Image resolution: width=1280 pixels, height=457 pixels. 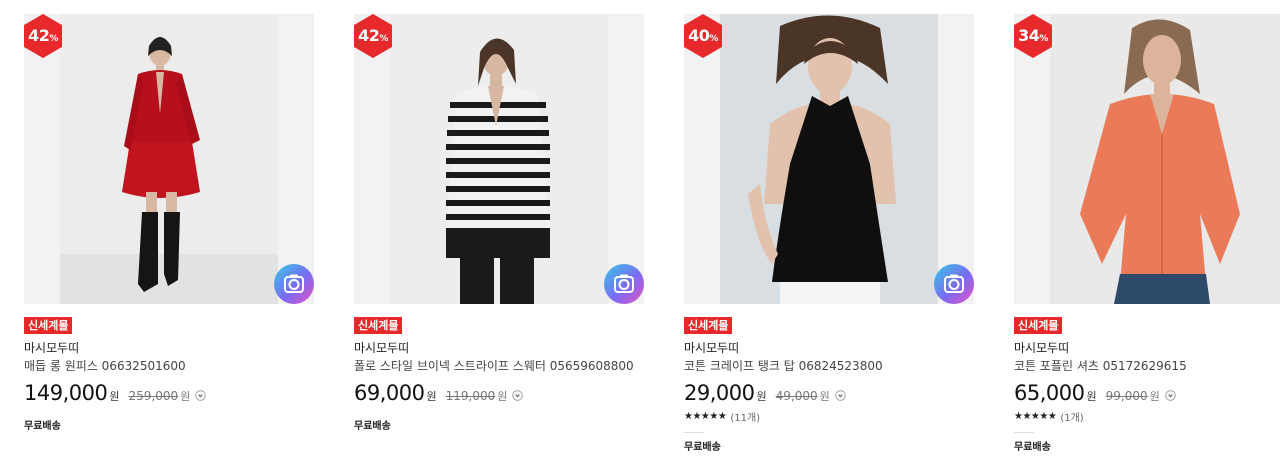 I want to click on orange-shirt-photo, so click(x=1159, y=159).